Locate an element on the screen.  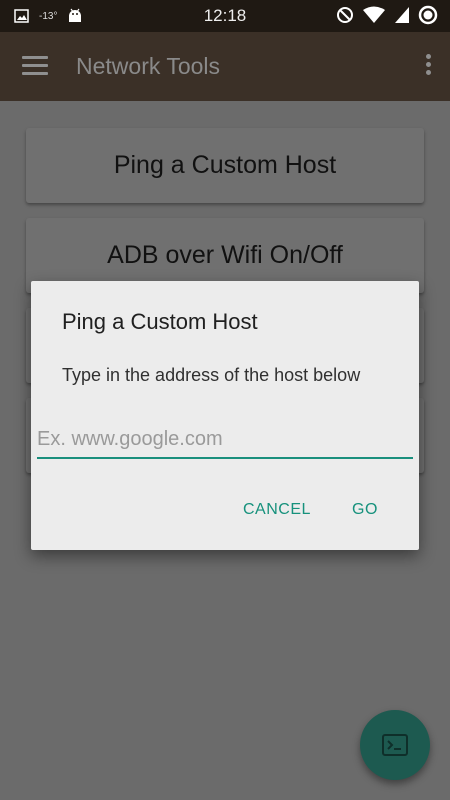
terminal-fab-button is located at coordinates (395, 745).